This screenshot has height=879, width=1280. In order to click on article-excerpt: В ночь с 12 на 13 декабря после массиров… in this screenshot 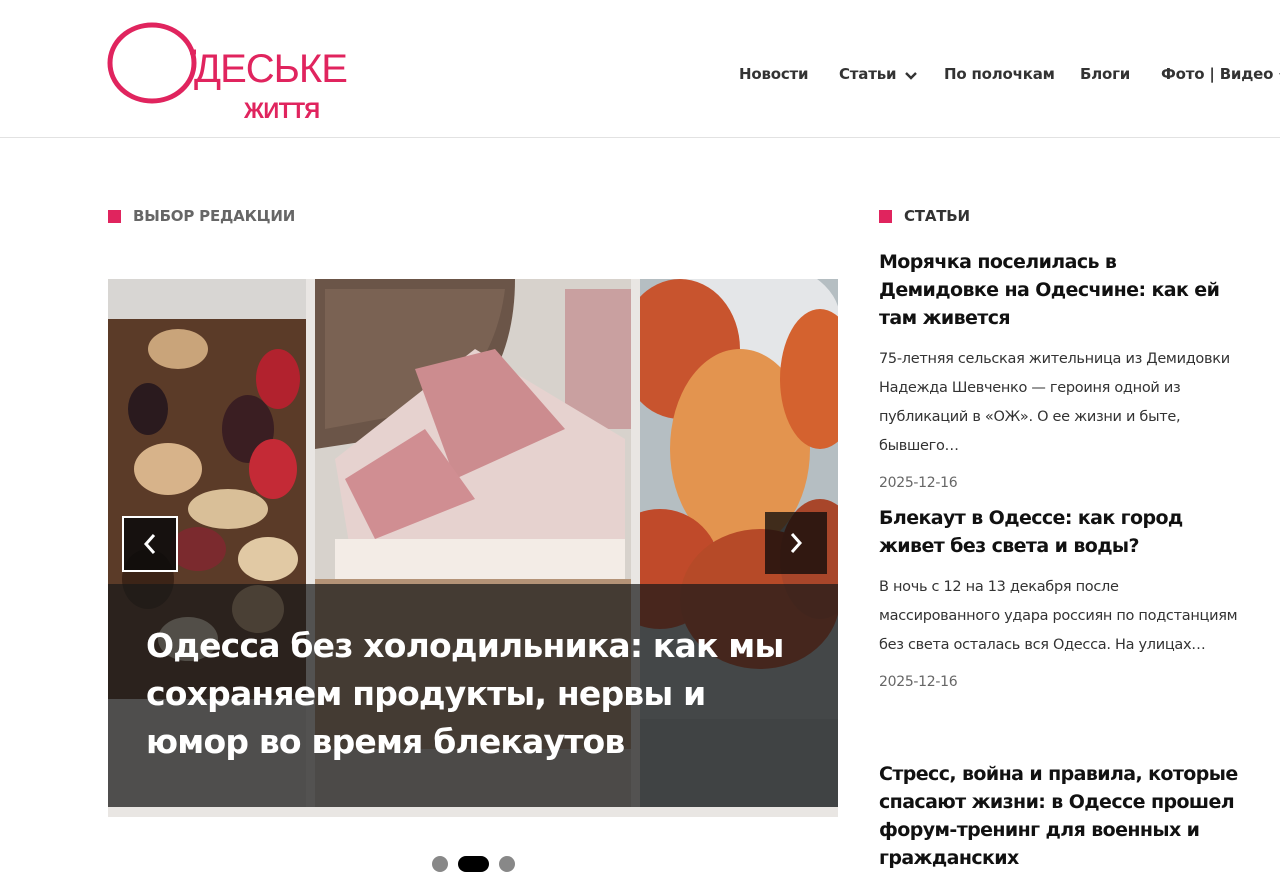, I will do `click(1058, 616)`.